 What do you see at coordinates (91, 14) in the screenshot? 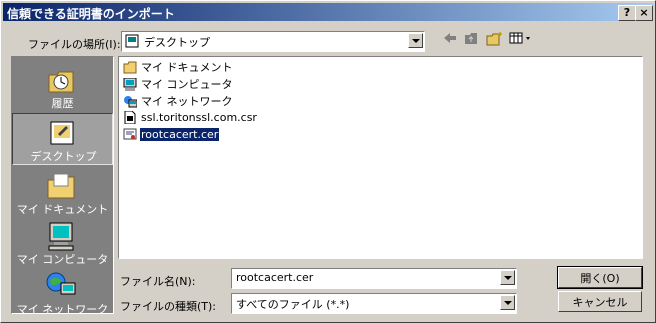
I see `window-title: 信頼できる証明書のインポート` at bounding box center [91, 14].